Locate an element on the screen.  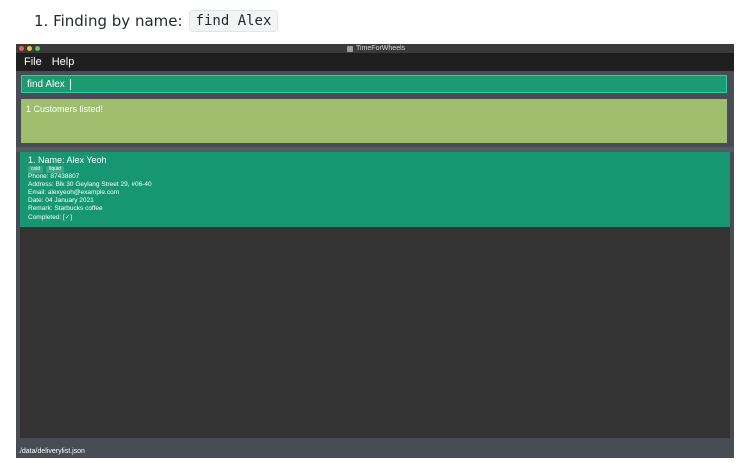
doc-heading-text: 1. Finding by name: is located at coordinates (108, 21).